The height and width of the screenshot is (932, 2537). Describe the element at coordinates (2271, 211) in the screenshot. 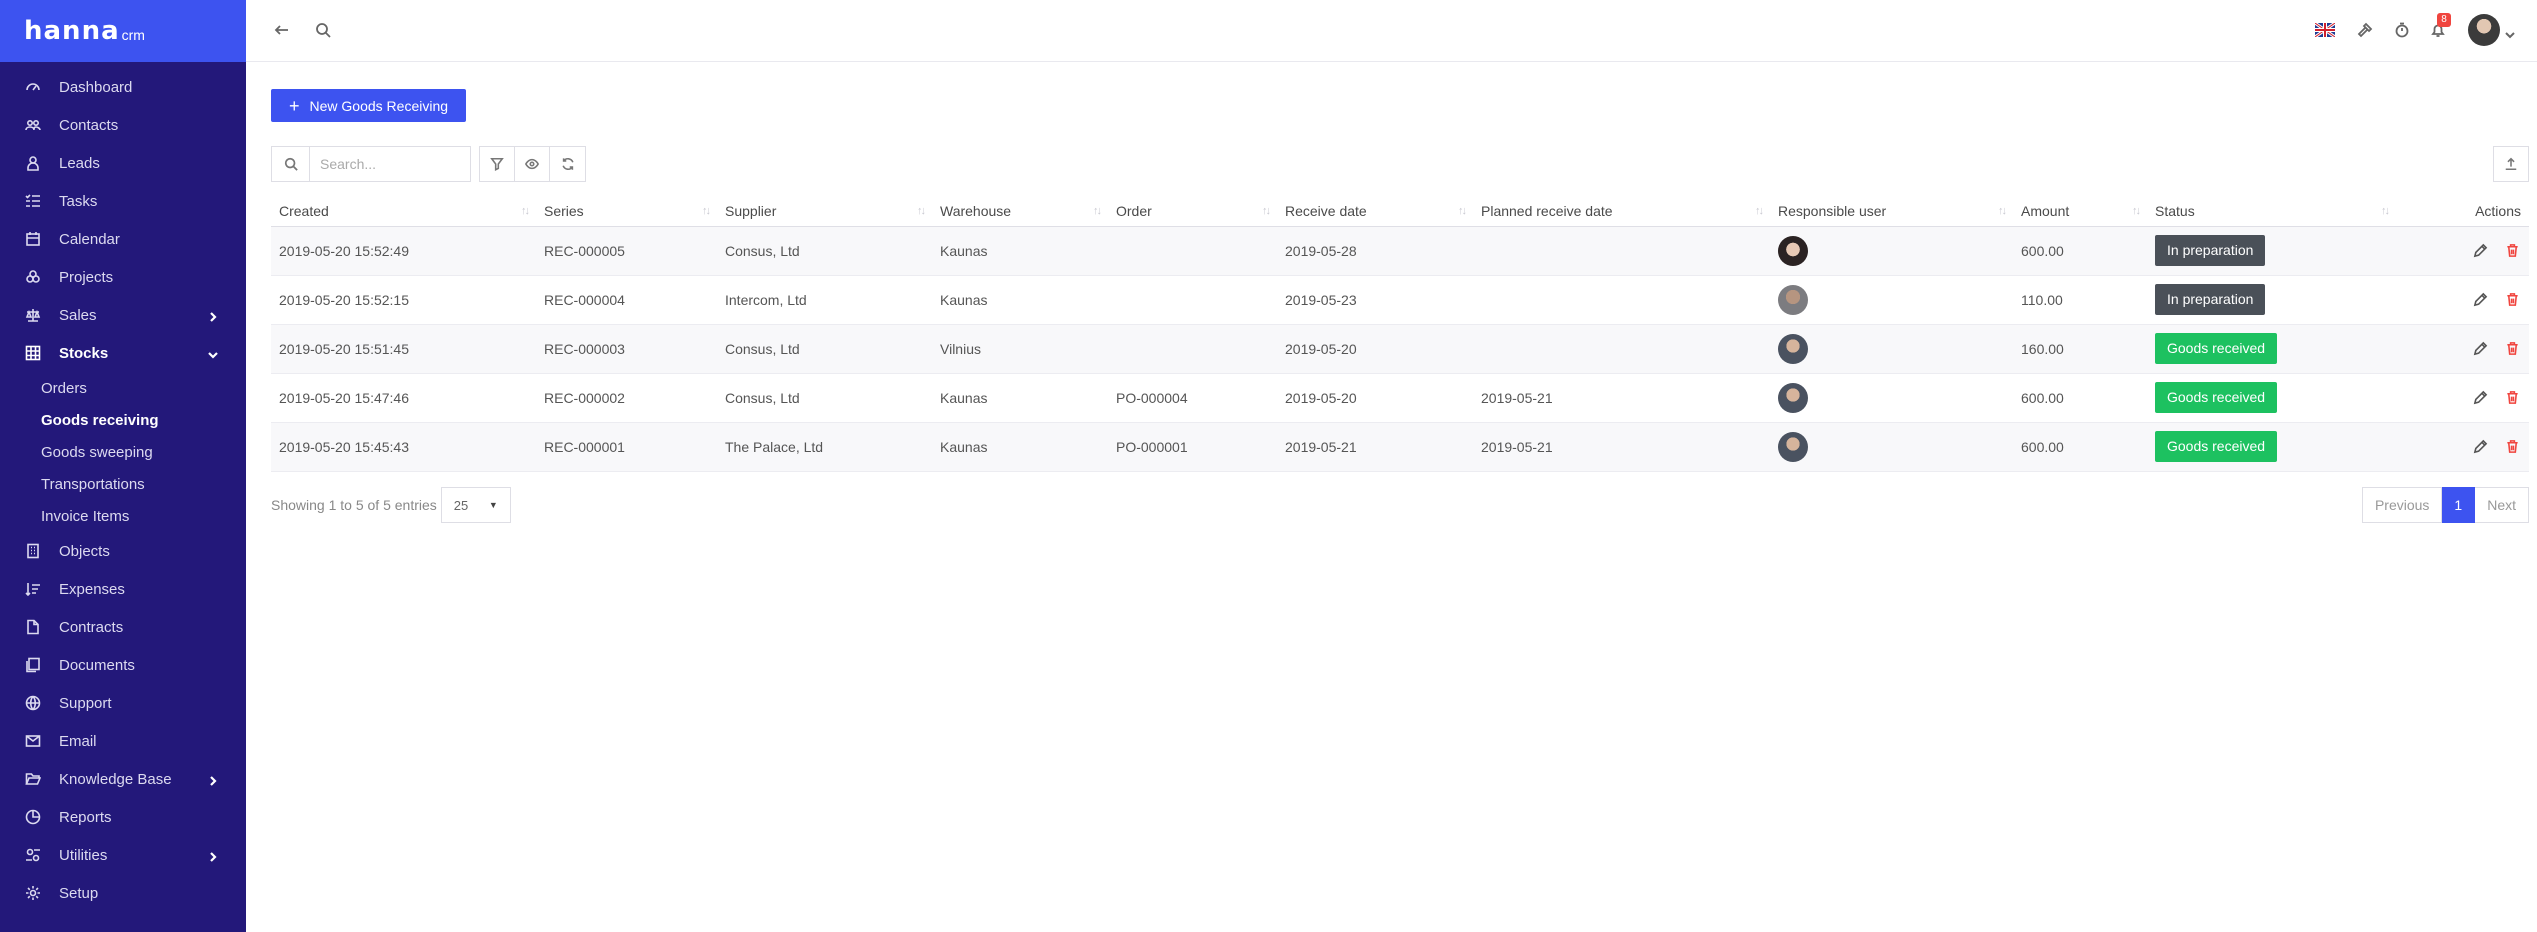

I see `column-header-status: Status ↑↓` at that location.